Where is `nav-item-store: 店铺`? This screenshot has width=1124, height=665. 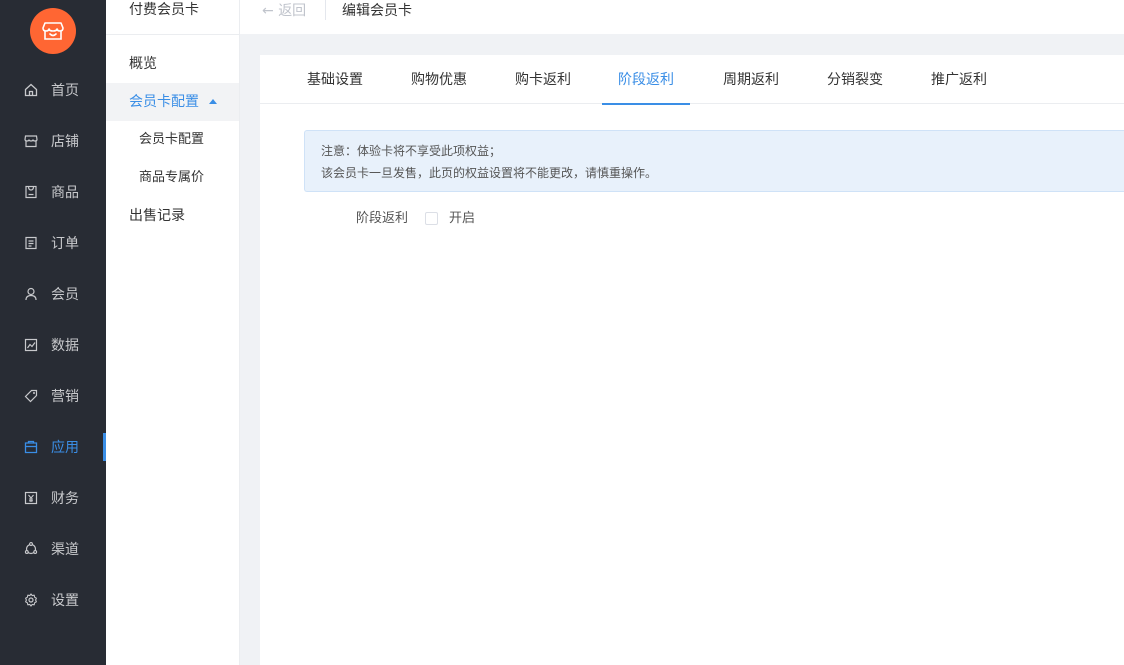
nav-item-store: 店铺 is located at coordinates (53, 141).